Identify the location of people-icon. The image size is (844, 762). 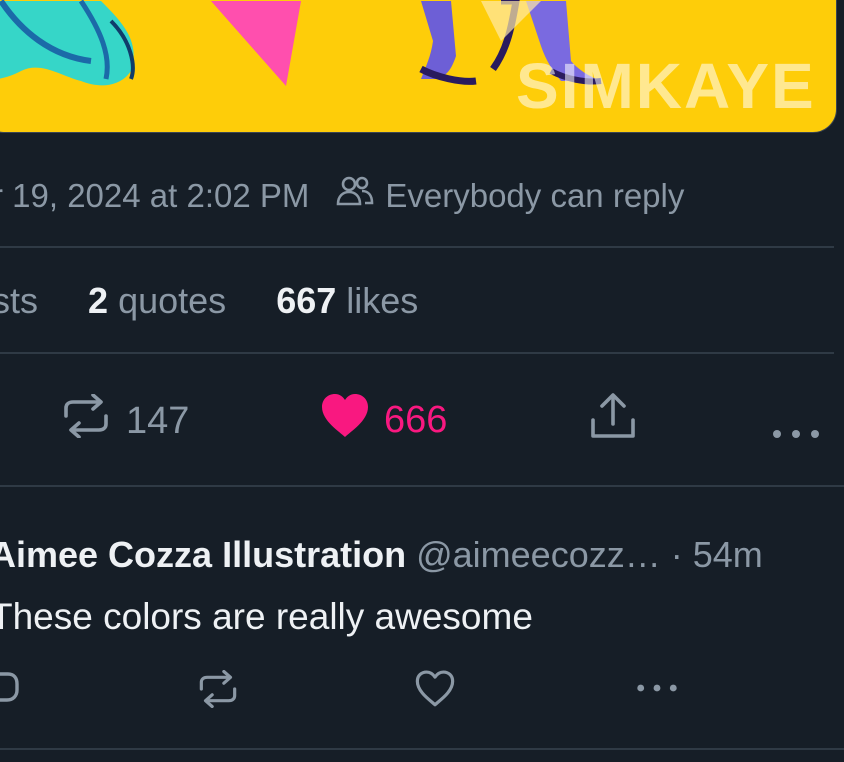
(355, 196).